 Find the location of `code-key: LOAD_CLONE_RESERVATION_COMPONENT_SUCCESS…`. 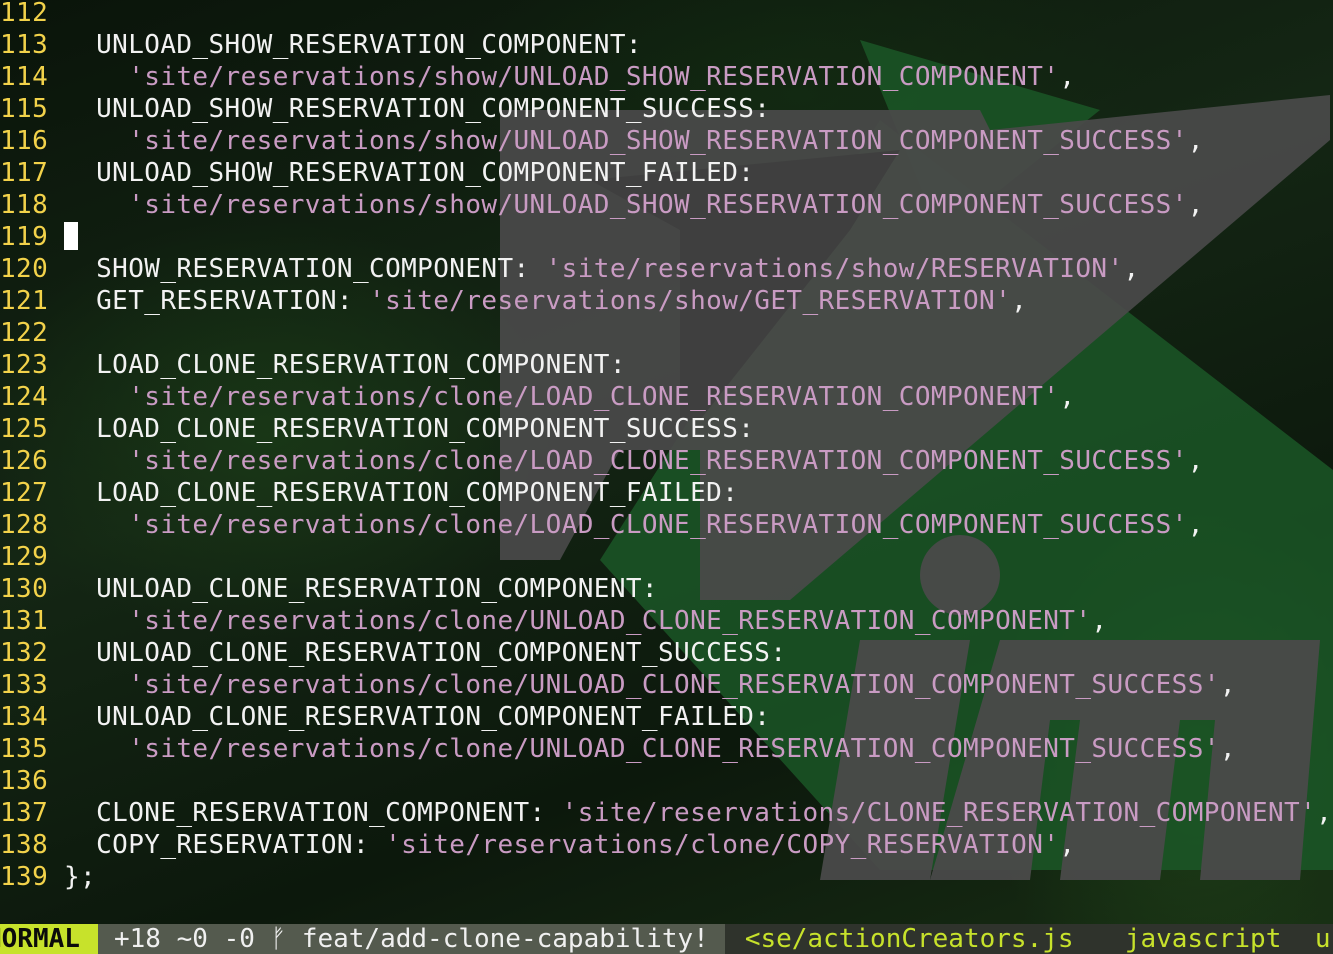

code-key: LOAD_CLONE_RESERVATION_COMPONENT_SUCCESS… is located at coordinates (425, 429).